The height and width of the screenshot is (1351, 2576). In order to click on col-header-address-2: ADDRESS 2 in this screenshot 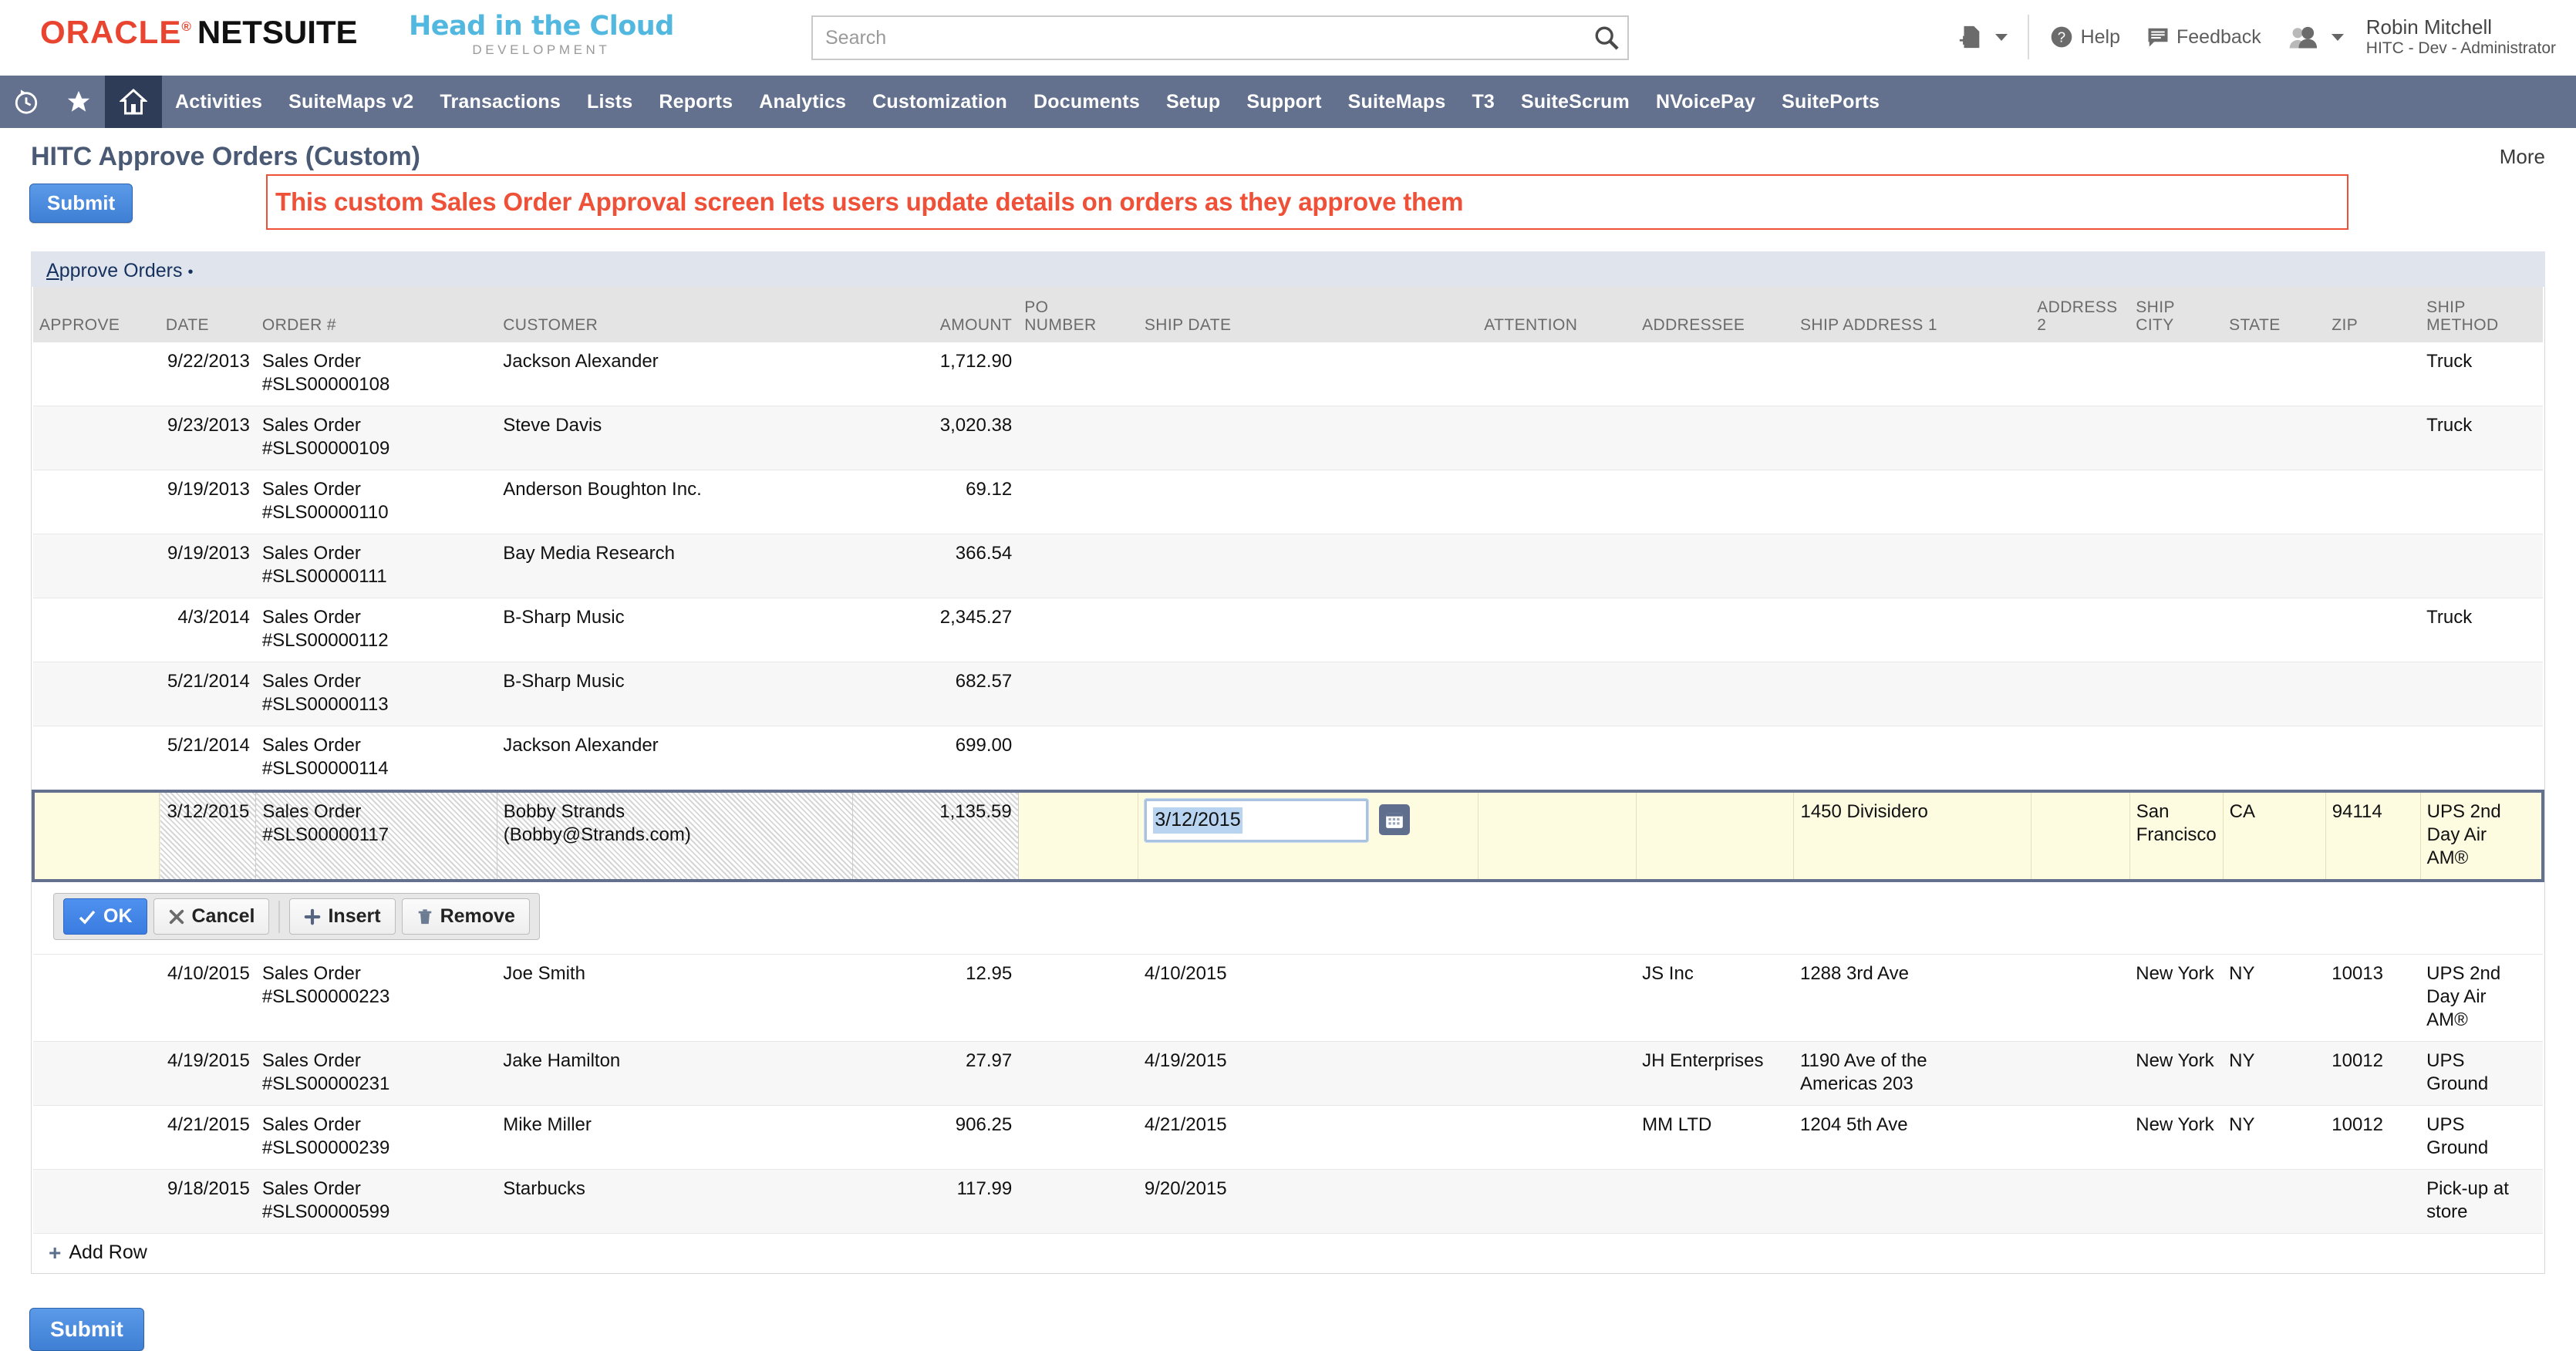, I will do `click(2080, 314)`.